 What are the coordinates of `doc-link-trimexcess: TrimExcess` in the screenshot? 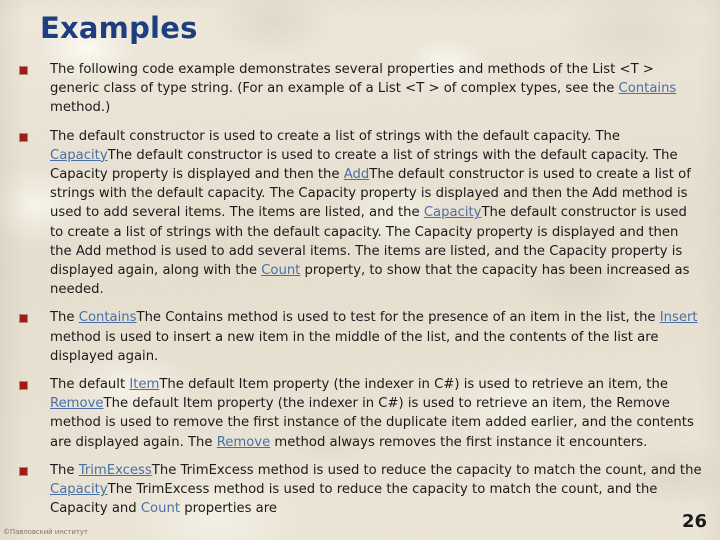 It's located at (115, 470).